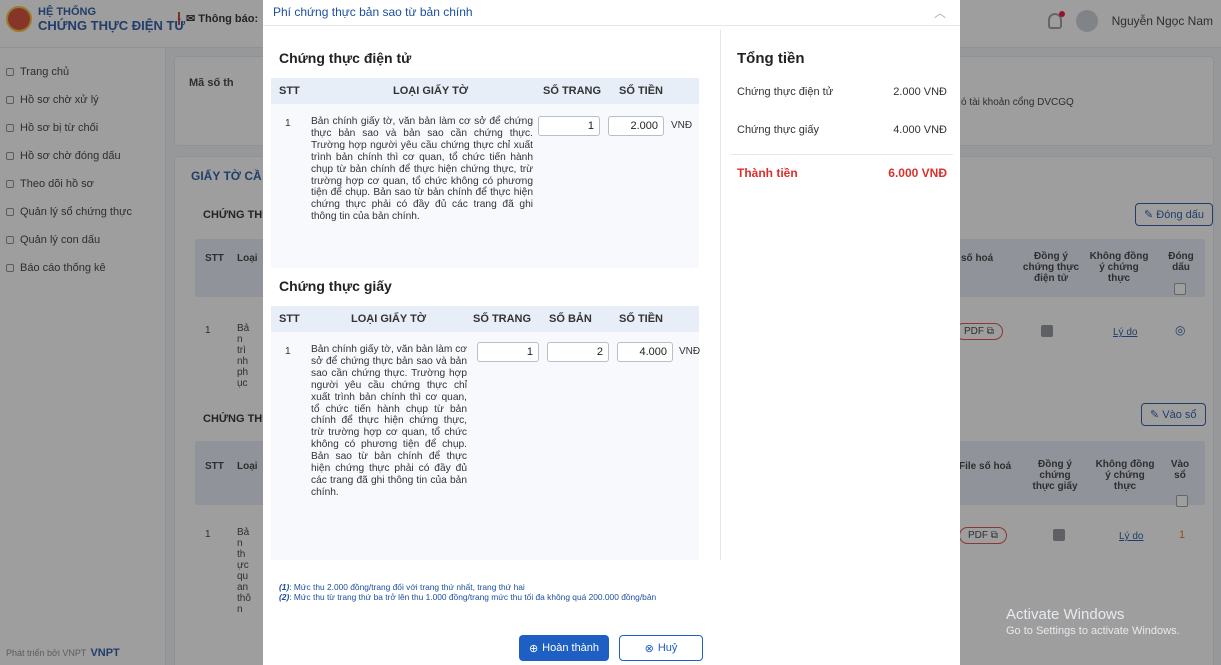 Image resolution: width=1221 pixels, height=665 pixels. Describe the element at coordinates (842, 173) in the screenshot. I see `total-final-row: Thành tiền 6.000 VNĐ` at that location.